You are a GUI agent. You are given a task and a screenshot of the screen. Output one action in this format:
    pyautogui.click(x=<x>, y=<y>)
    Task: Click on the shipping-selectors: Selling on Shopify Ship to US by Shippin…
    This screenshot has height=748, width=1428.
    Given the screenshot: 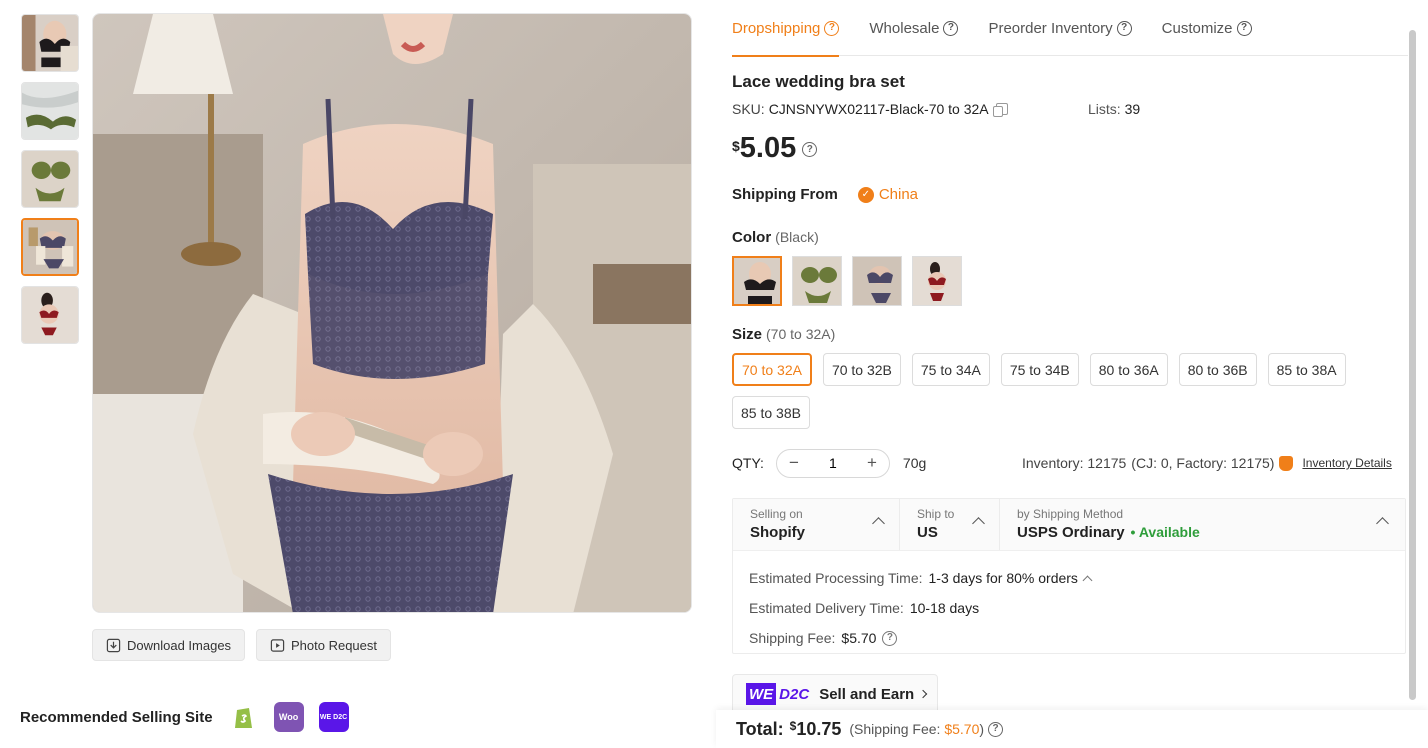 What is the action you would take?
    pyautogui.click(x=1069, y=525)
    